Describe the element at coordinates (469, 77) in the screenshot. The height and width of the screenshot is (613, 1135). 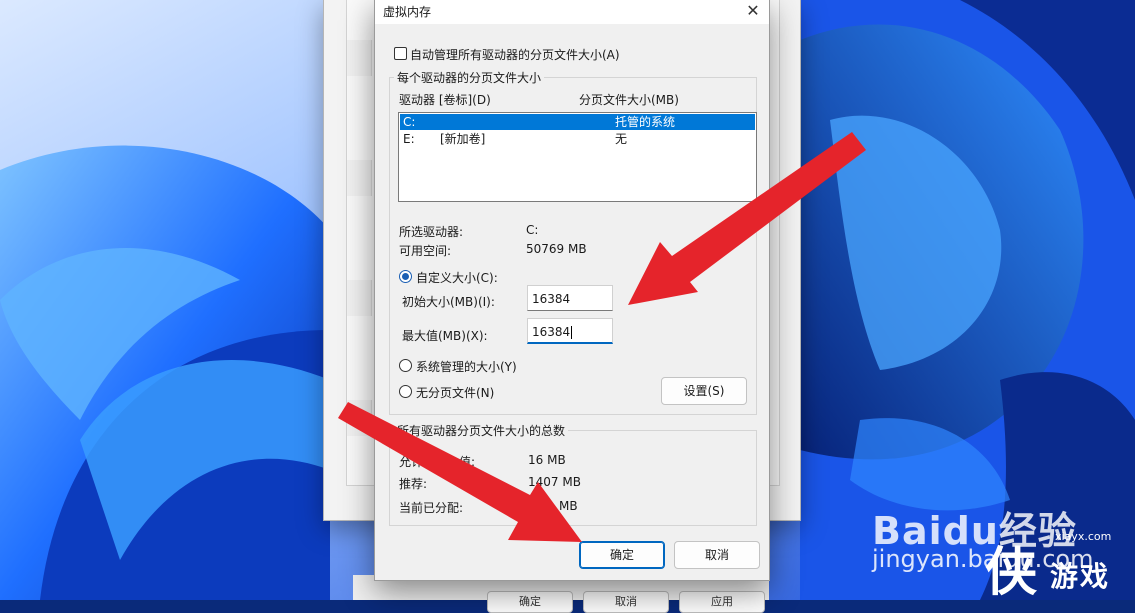
I see `per-drive-group-label: 每个驱动器的分页文件大小` at that location.